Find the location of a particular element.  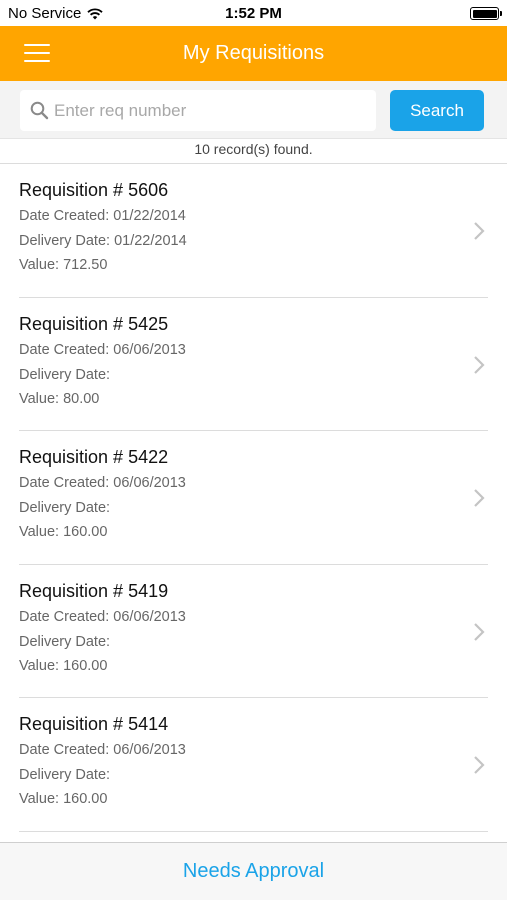

requisition-title: Requisition # 5419 is located at coordinates (94, 590).